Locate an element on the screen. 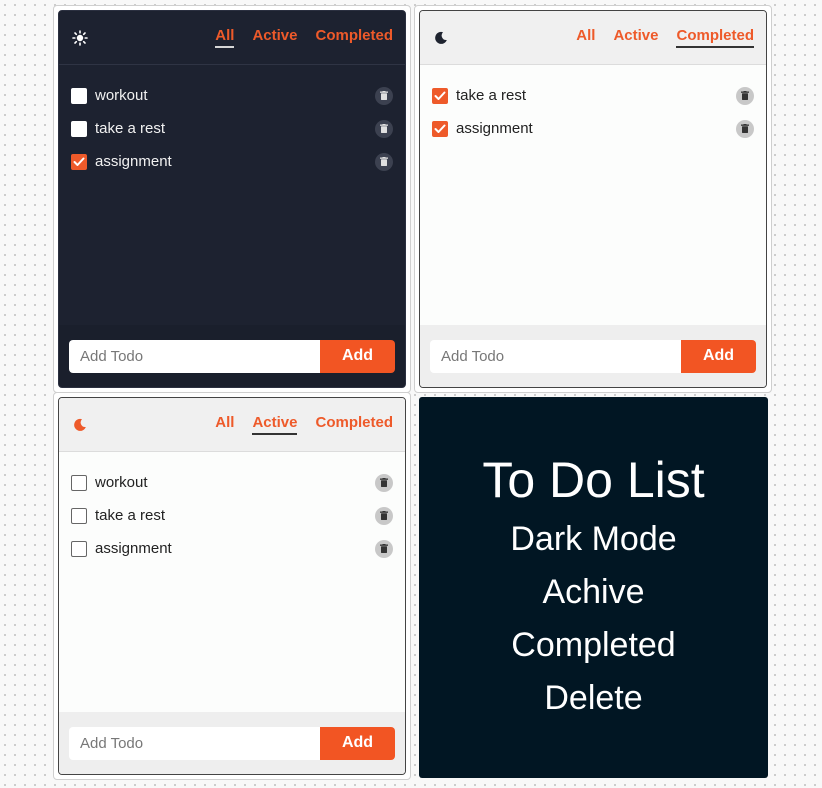 Image resolution: width=822 pixels, height=788 pixels. promo-feature-achive: Achive is located at coordinates (593, 591).